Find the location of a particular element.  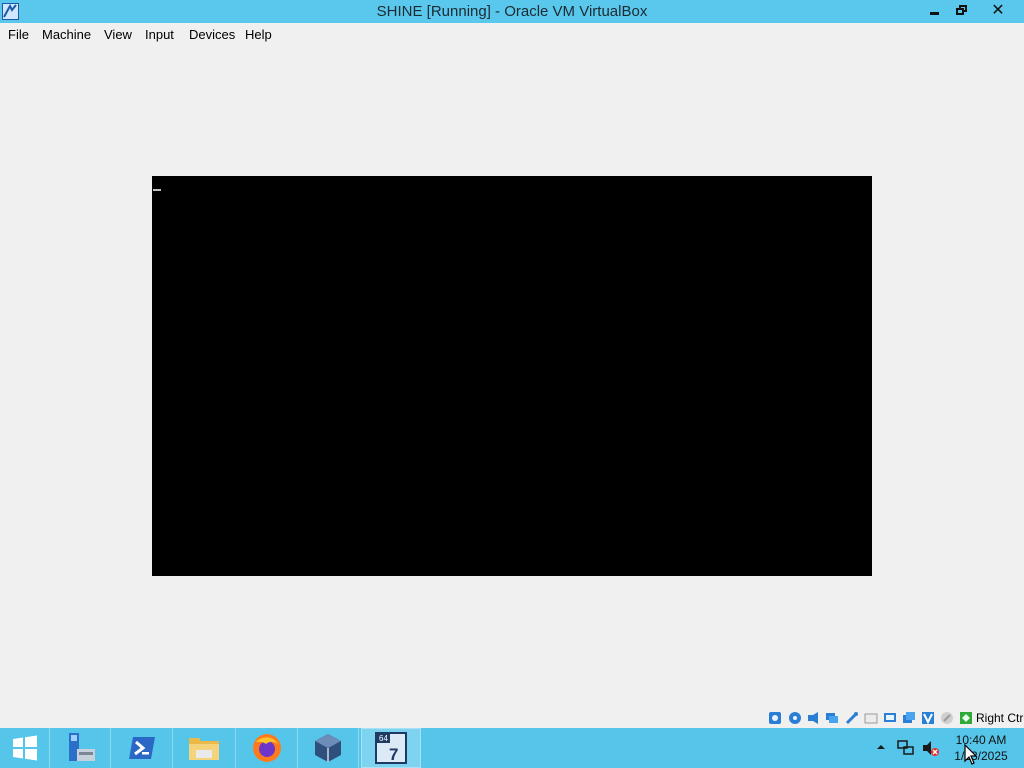

show-hidden-icons-arrow-icon is located at coordinates (881, 747).